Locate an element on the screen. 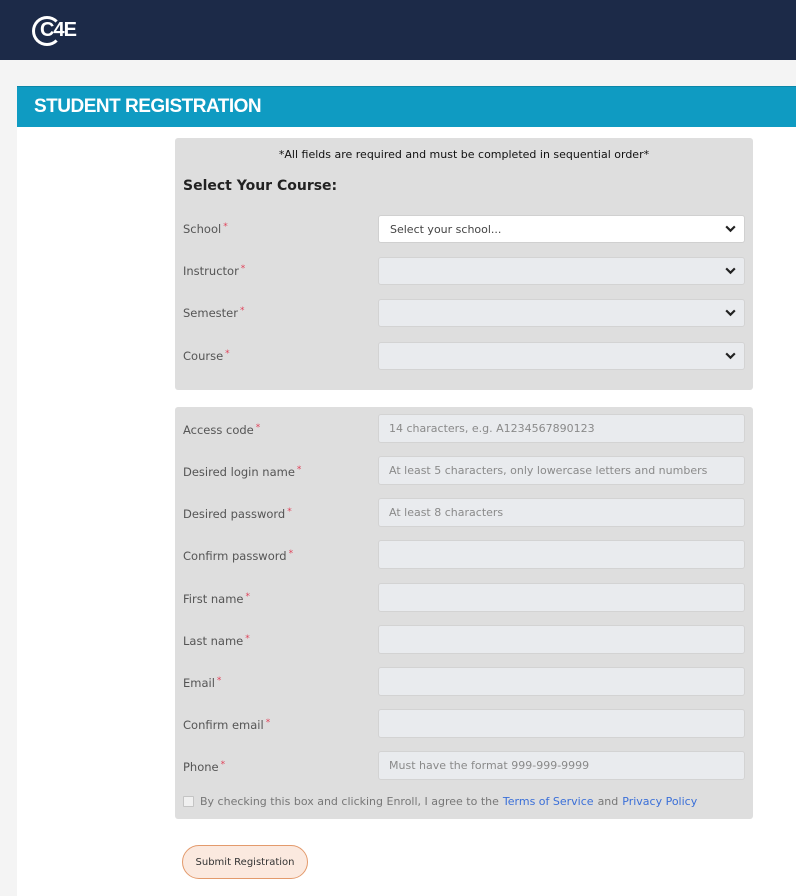  password-input is located at coordinates (561, 512).